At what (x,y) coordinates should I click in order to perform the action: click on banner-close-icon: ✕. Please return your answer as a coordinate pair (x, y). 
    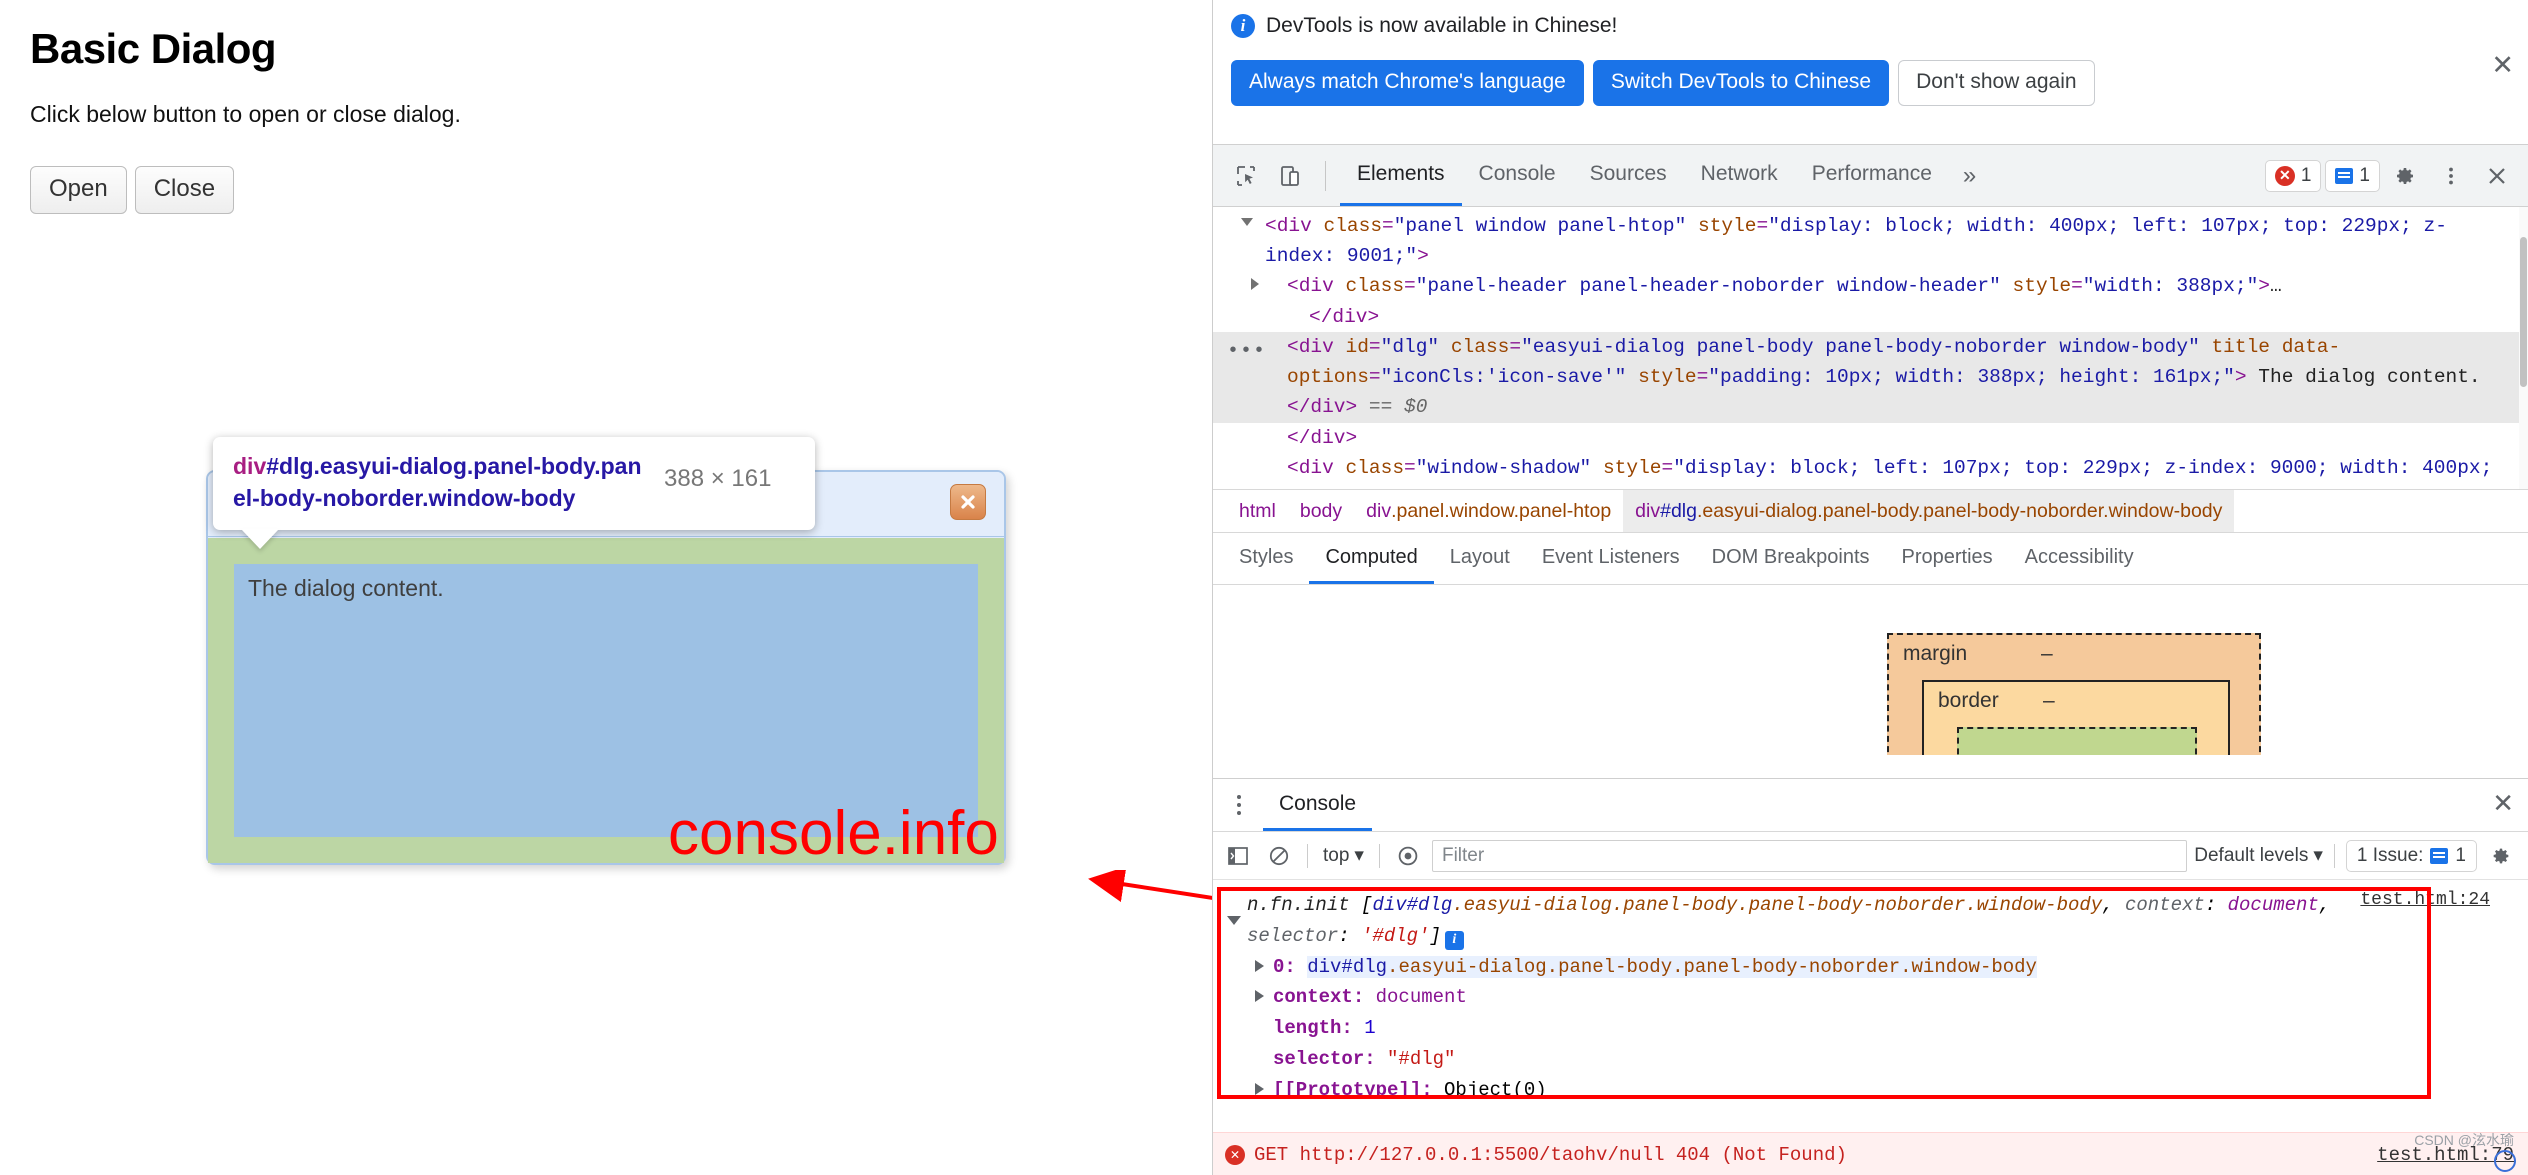
    Looking at the image, I should click on (2502, 65).